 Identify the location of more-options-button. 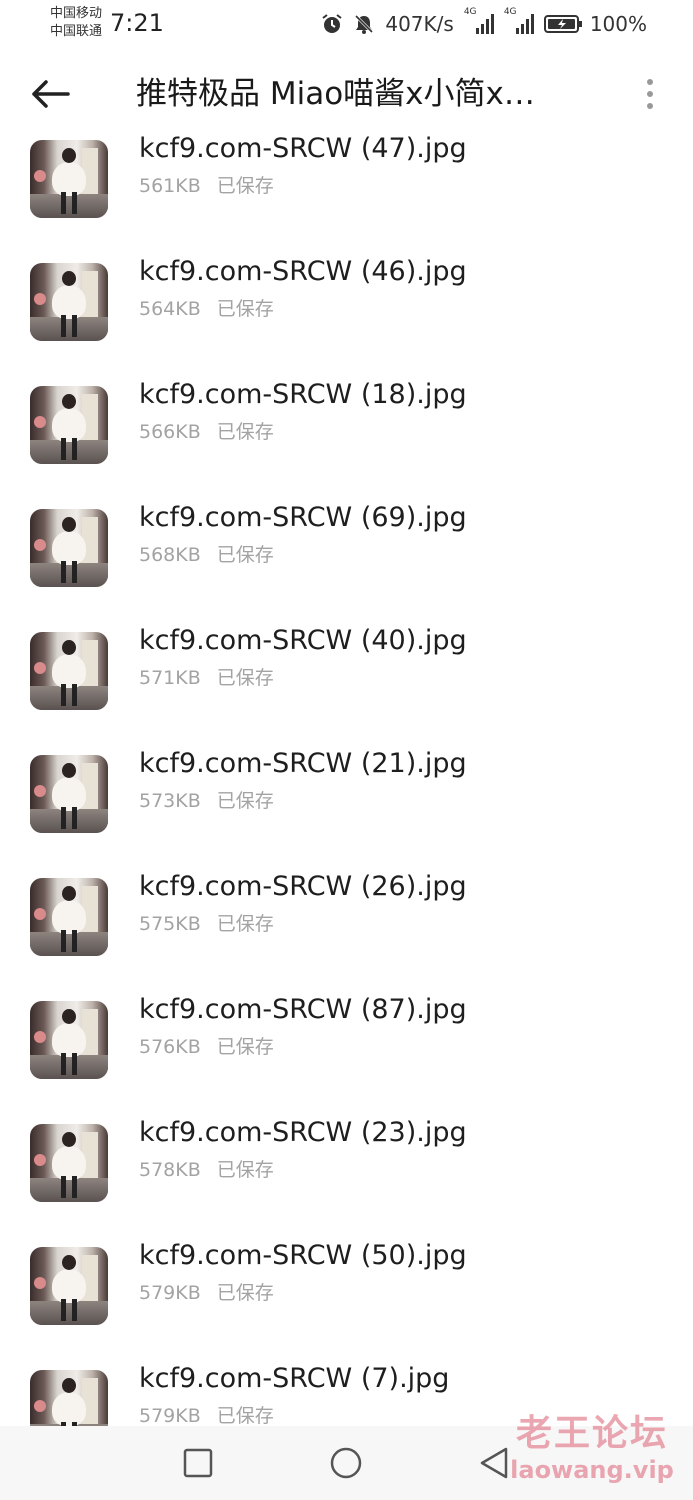
(650, 94).